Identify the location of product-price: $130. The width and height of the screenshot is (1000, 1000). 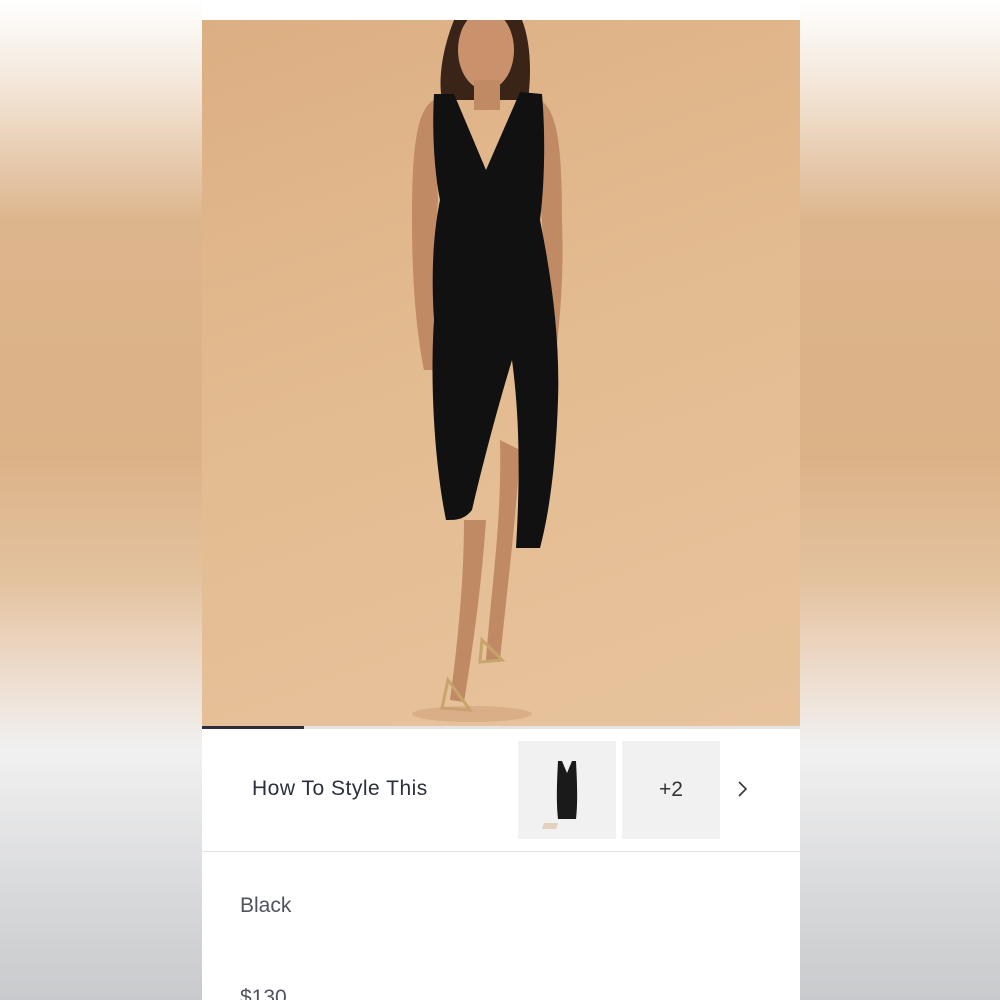
(263, 993).